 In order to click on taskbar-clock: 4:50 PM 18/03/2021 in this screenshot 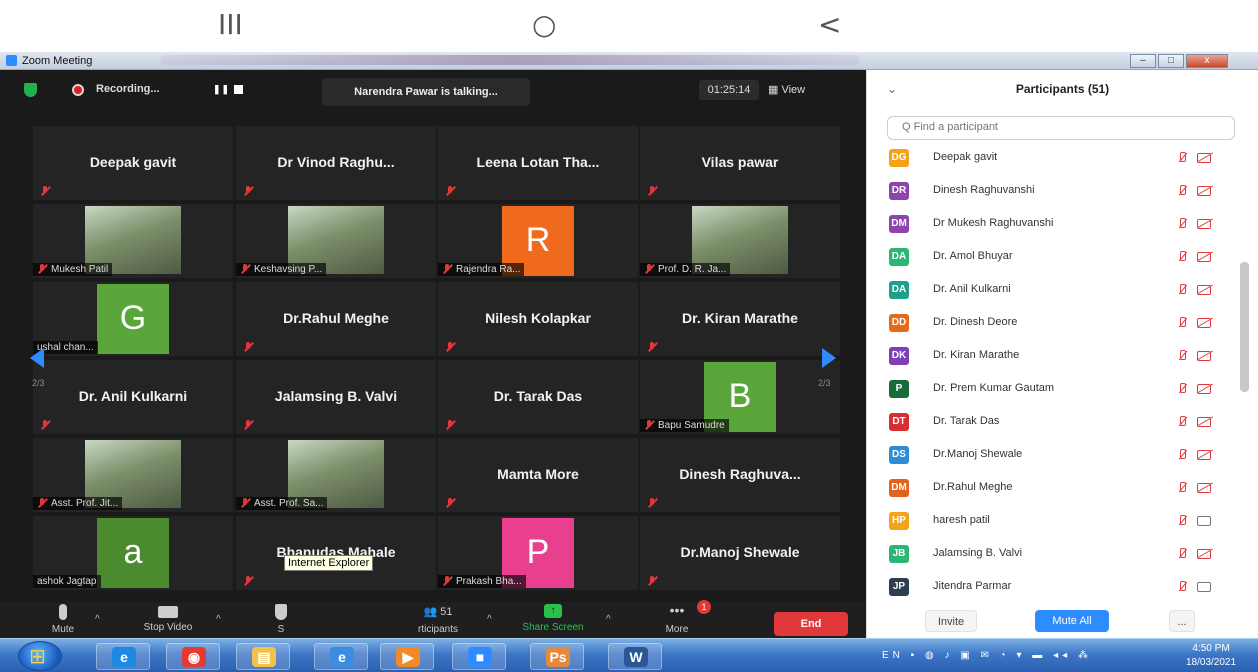, I will do `click(1211, 656)`.